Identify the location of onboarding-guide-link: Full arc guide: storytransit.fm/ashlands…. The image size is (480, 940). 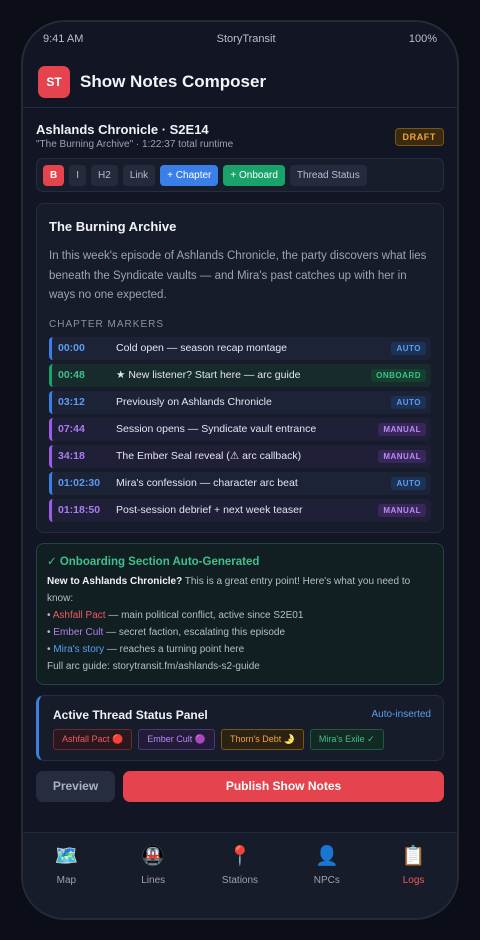
(240, 666).